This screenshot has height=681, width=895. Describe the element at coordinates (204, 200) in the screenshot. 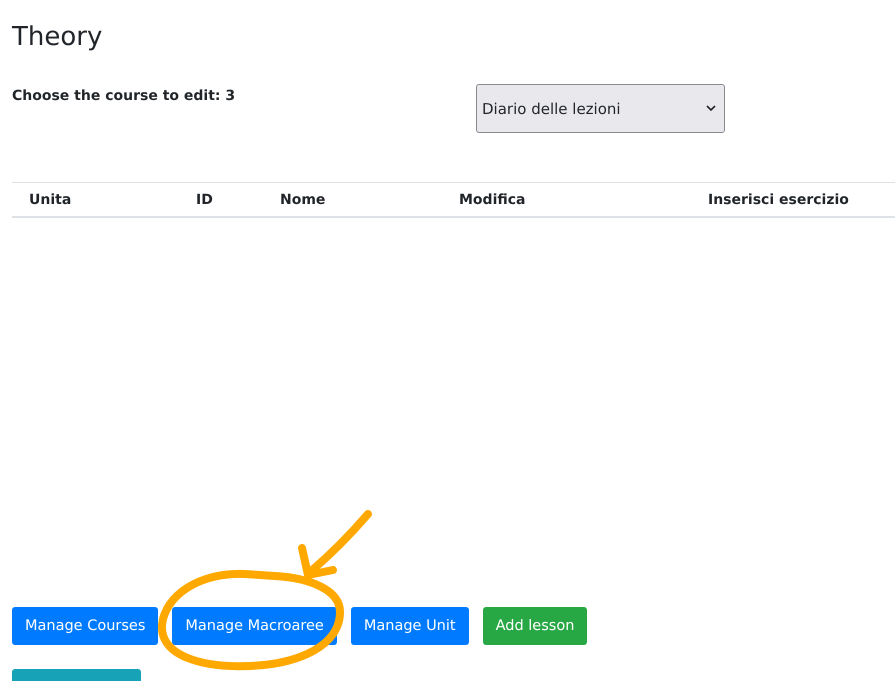

I see `column-header: ID` at that location.